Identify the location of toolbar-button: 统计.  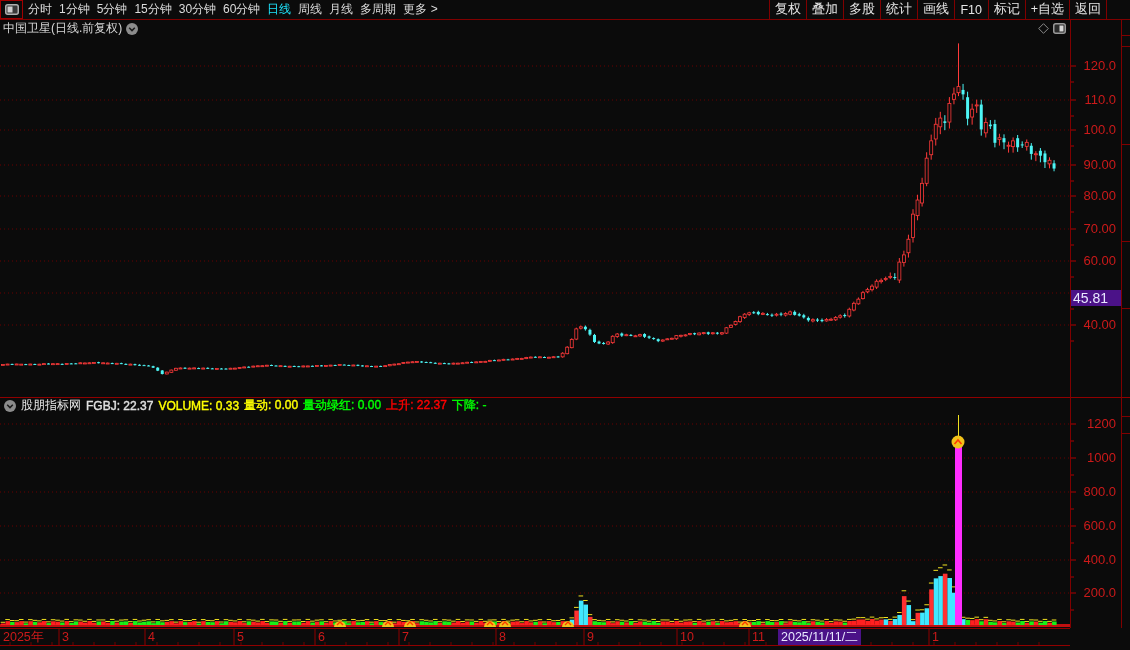
(898, 9).